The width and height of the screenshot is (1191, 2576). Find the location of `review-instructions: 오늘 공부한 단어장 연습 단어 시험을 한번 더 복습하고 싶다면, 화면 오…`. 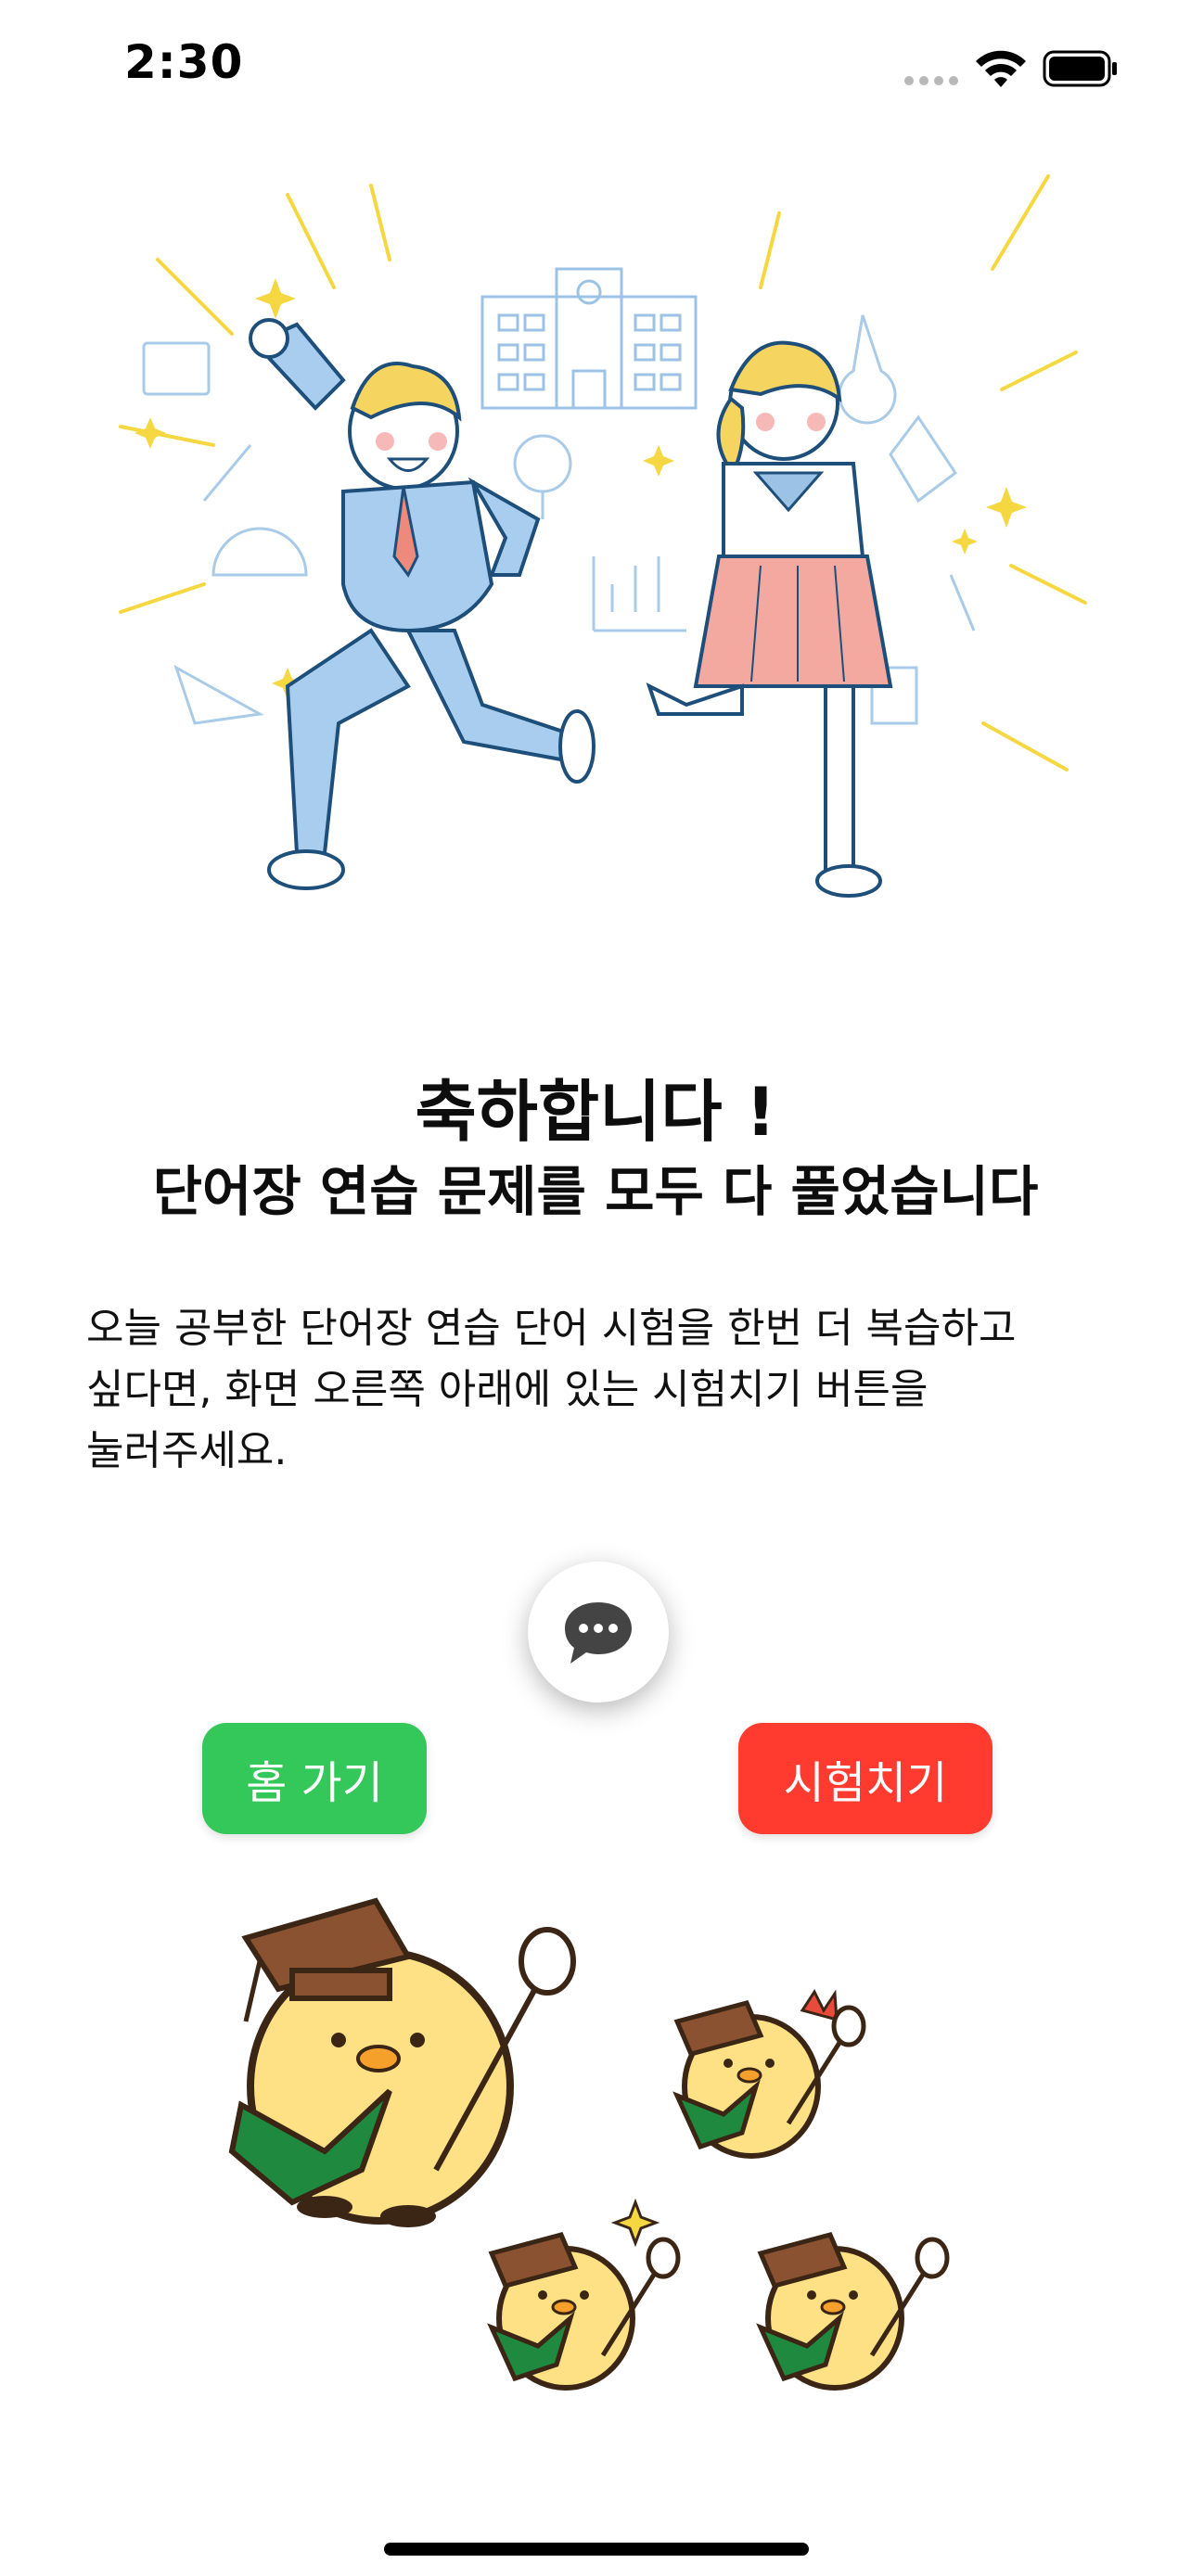

review-instructions: 오늘 공부한 단어장 연습 단어 시험을 한번 더 복습하고 싶다면, 화면 오… is located at coordinates (551, 1390).